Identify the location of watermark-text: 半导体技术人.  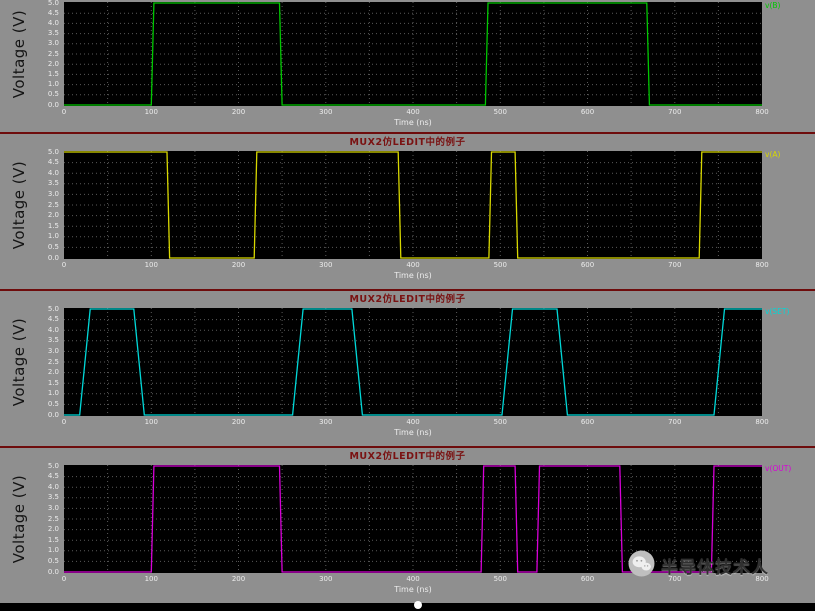
(715, 568).